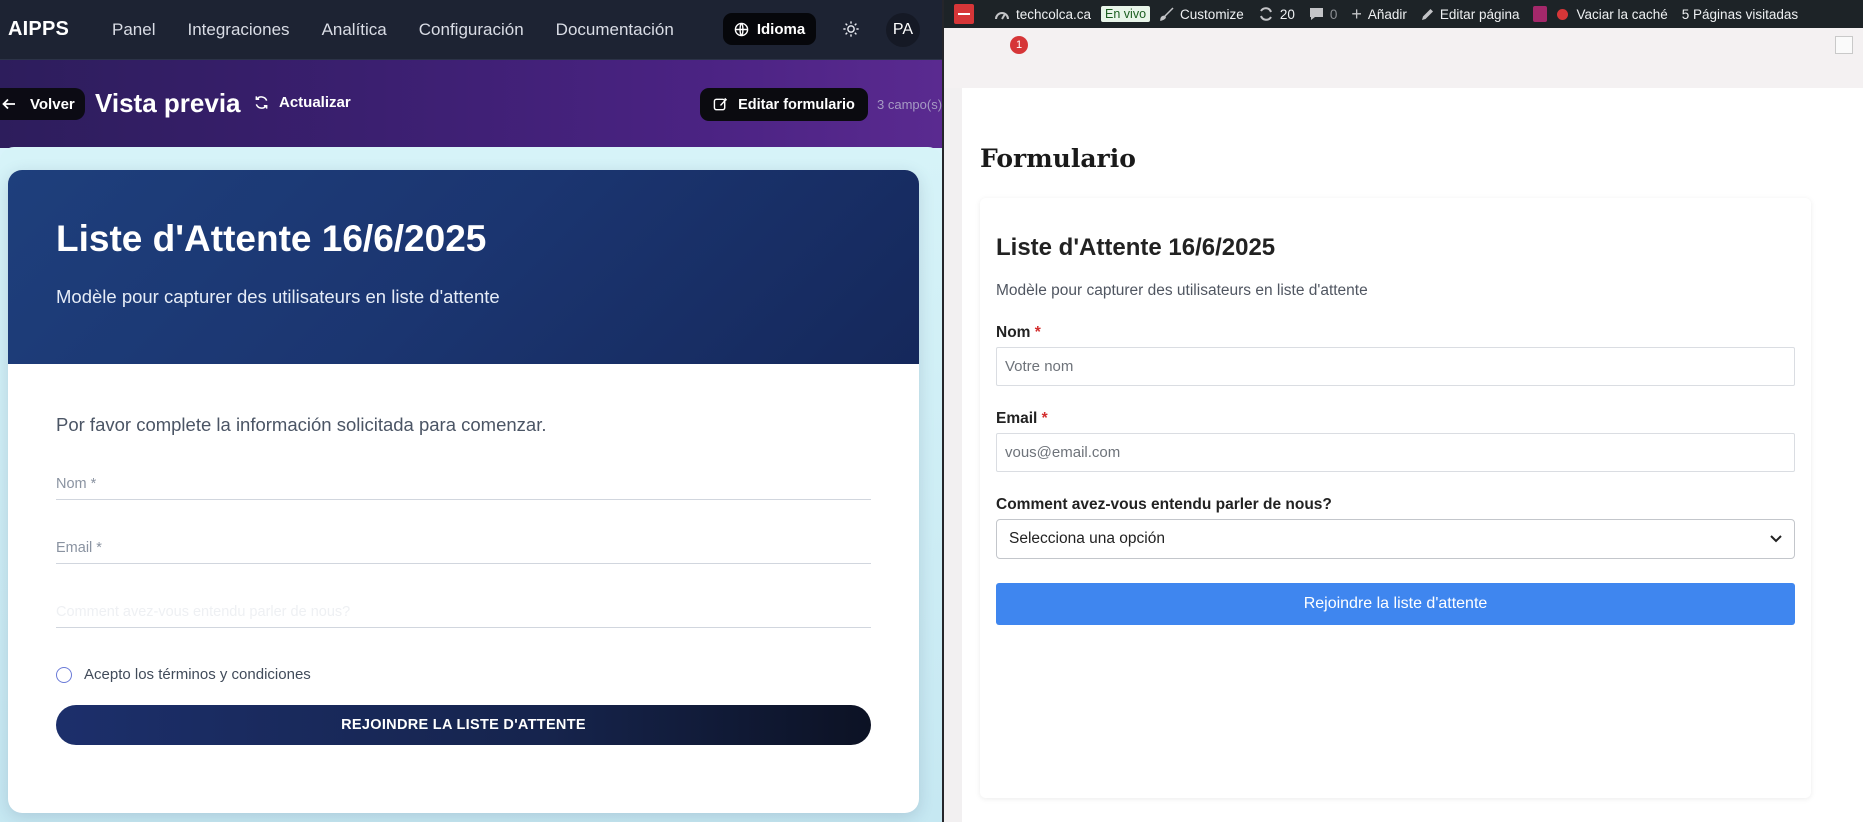 The image size is (1863, 822). Describe the element at coordinates (1265, 14) in the screenshot. I see `updates-icon` at that location.